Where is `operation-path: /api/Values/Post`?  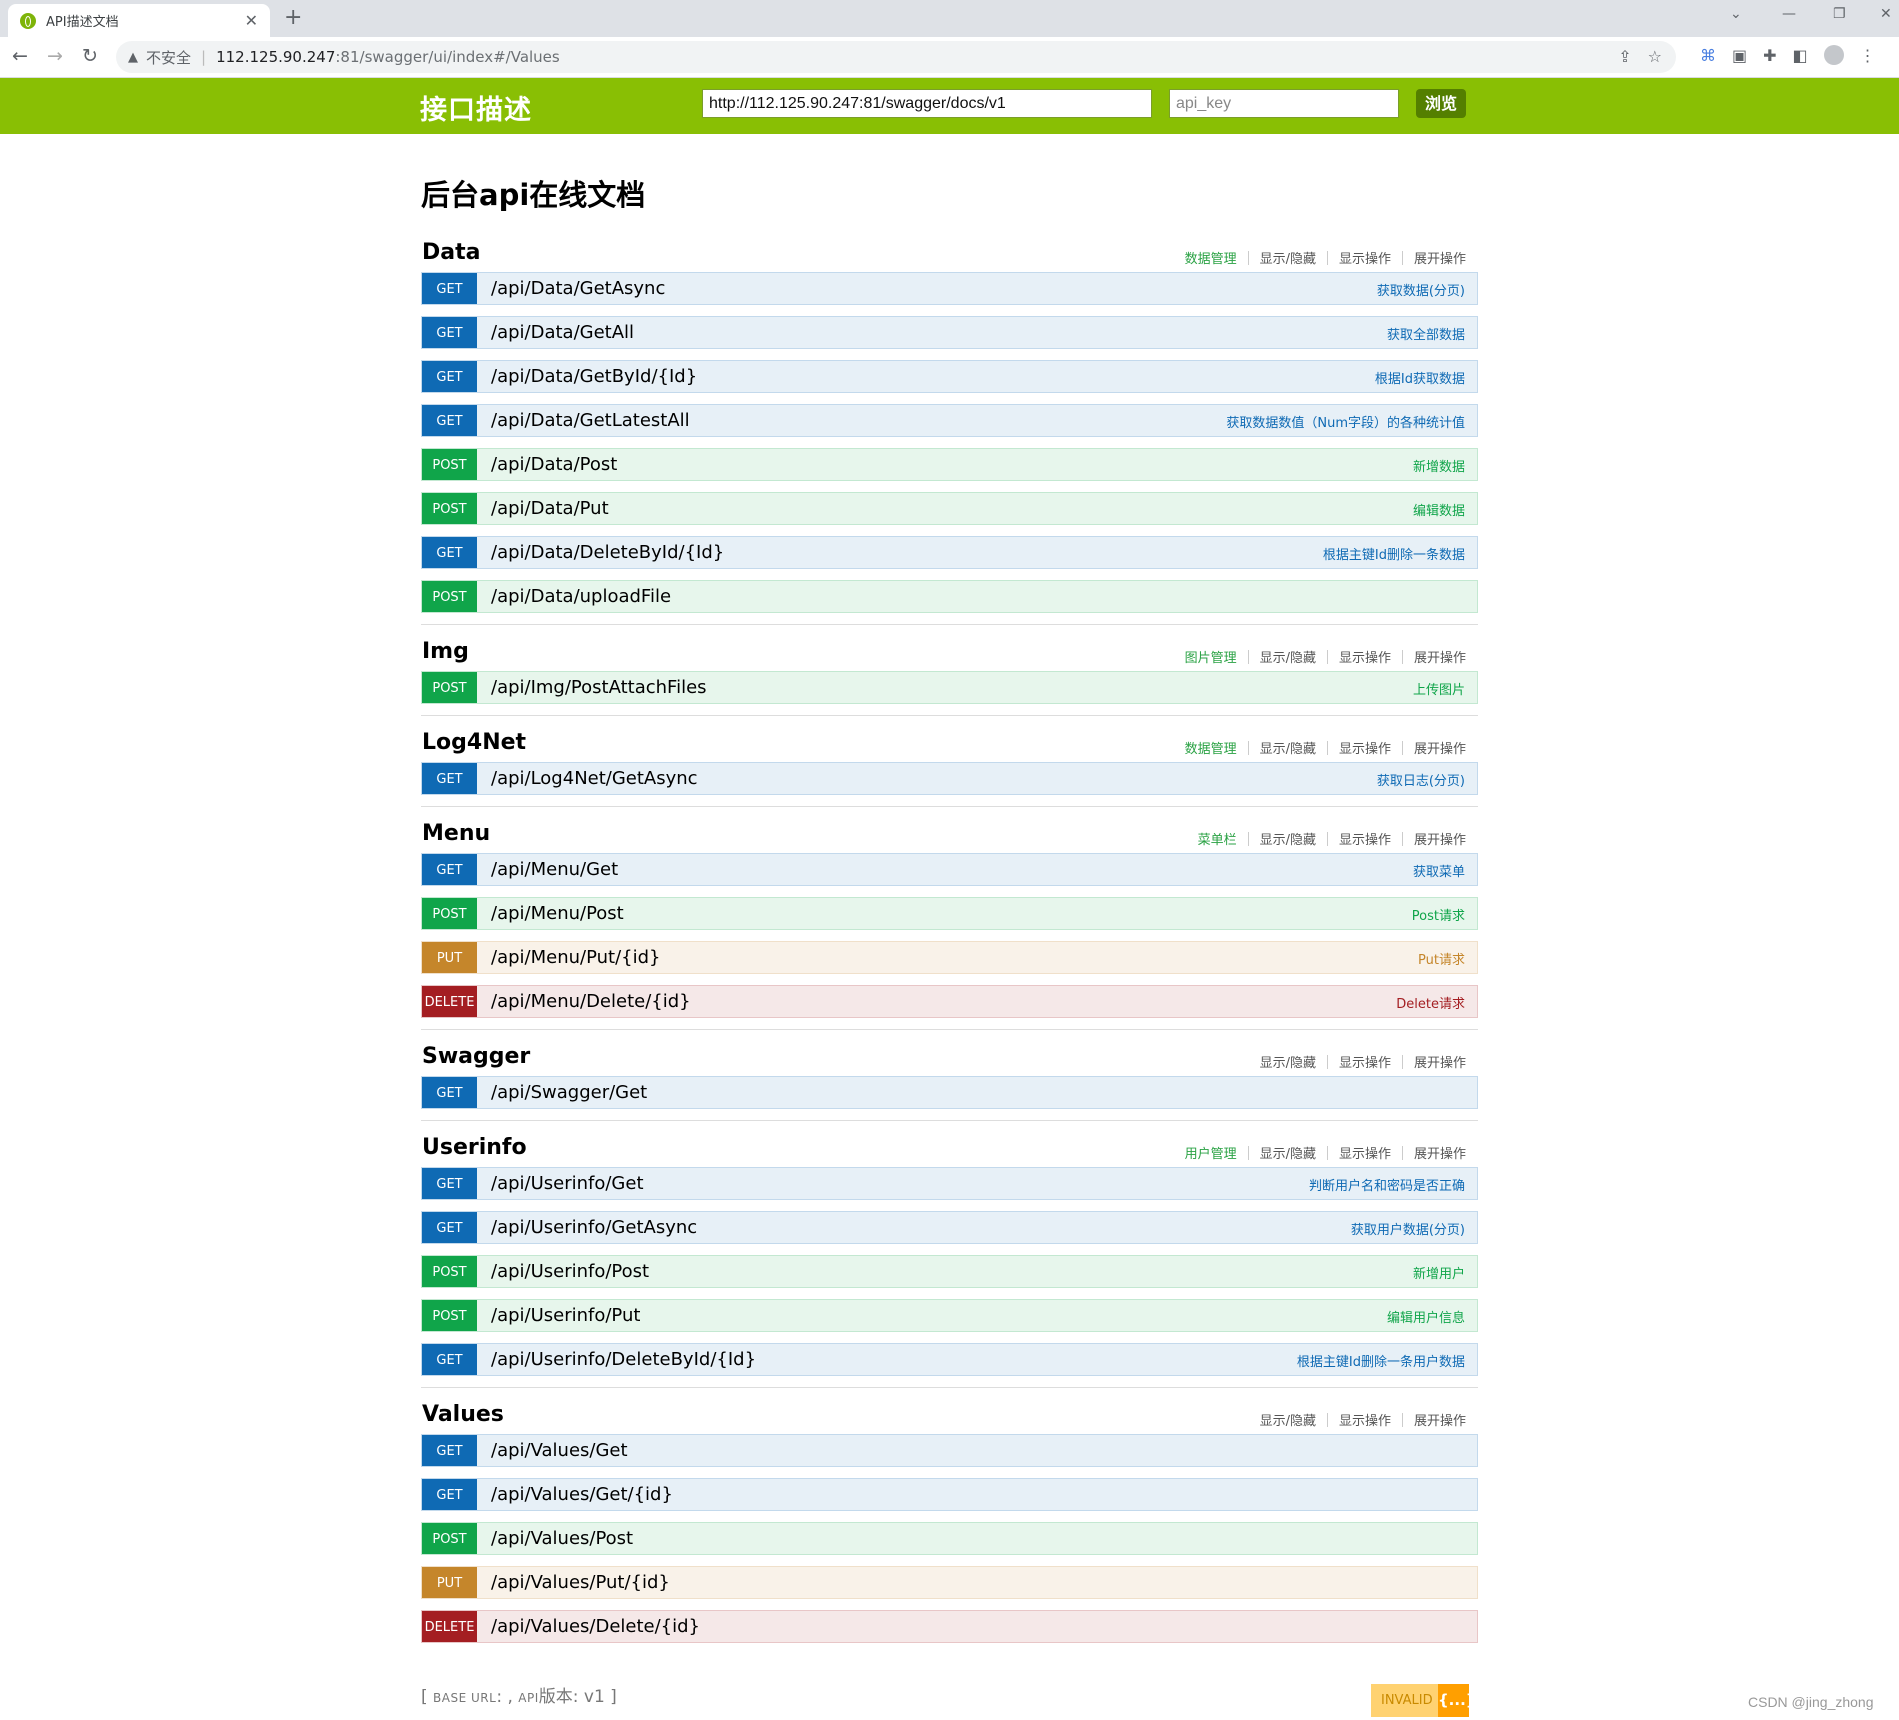 operation-path: /api/Values/Post is located at coordinates (562, 1538).